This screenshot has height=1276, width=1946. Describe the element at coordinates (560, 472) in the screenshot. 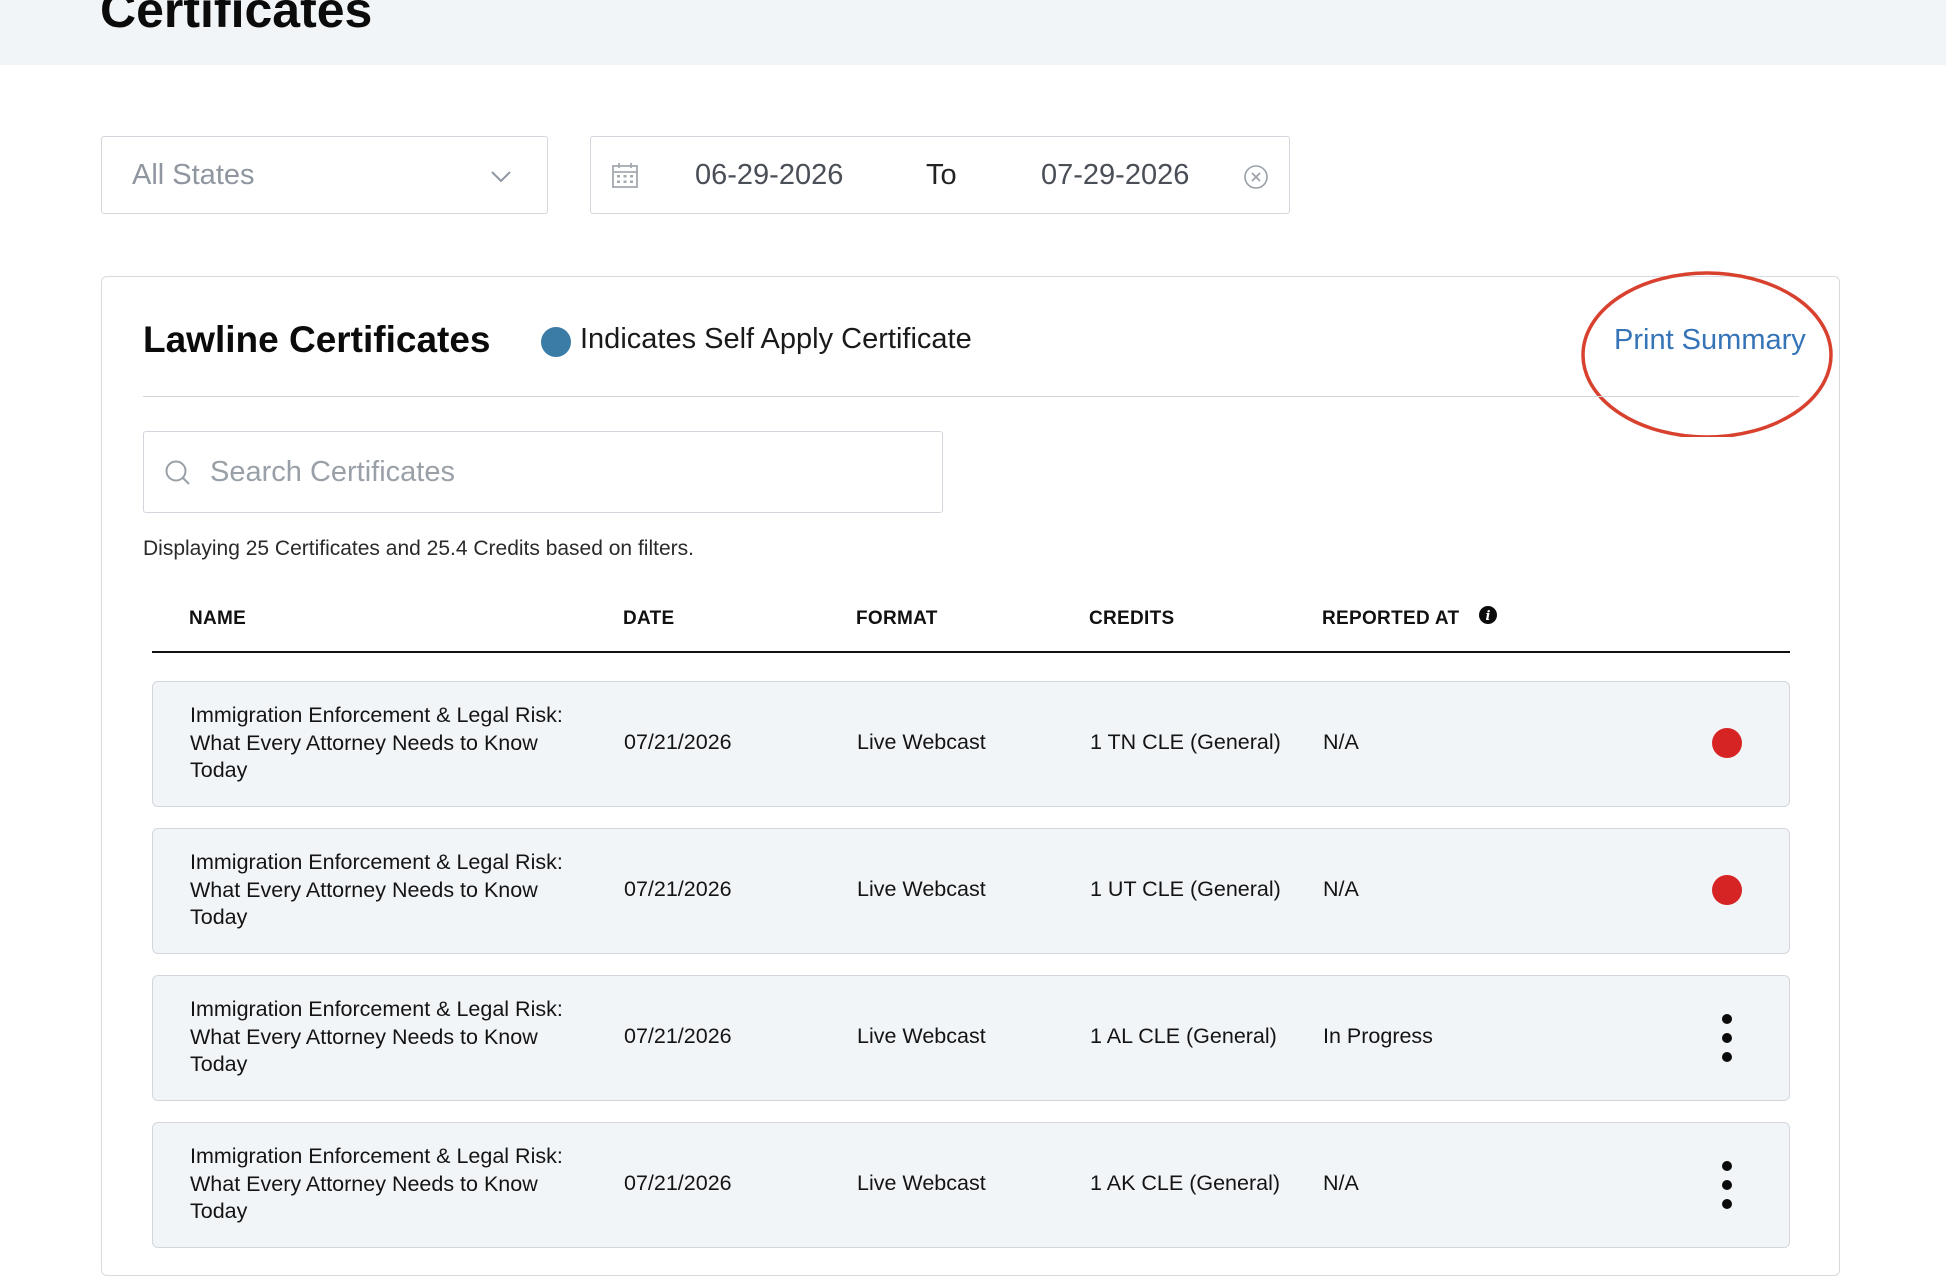

I see `search-input` at that location.